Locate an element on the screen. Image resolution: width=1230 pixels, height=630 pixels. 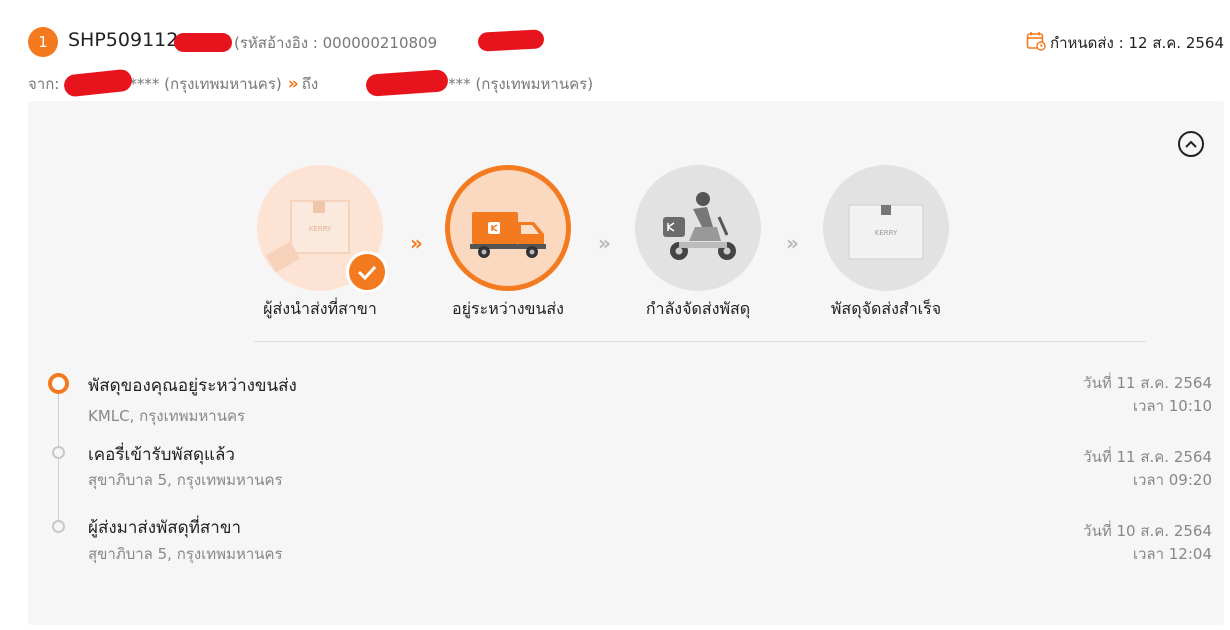
timeline-event-date: วันที่ 10 ส.ค. 2564 is located at coordinates (1147, 531).